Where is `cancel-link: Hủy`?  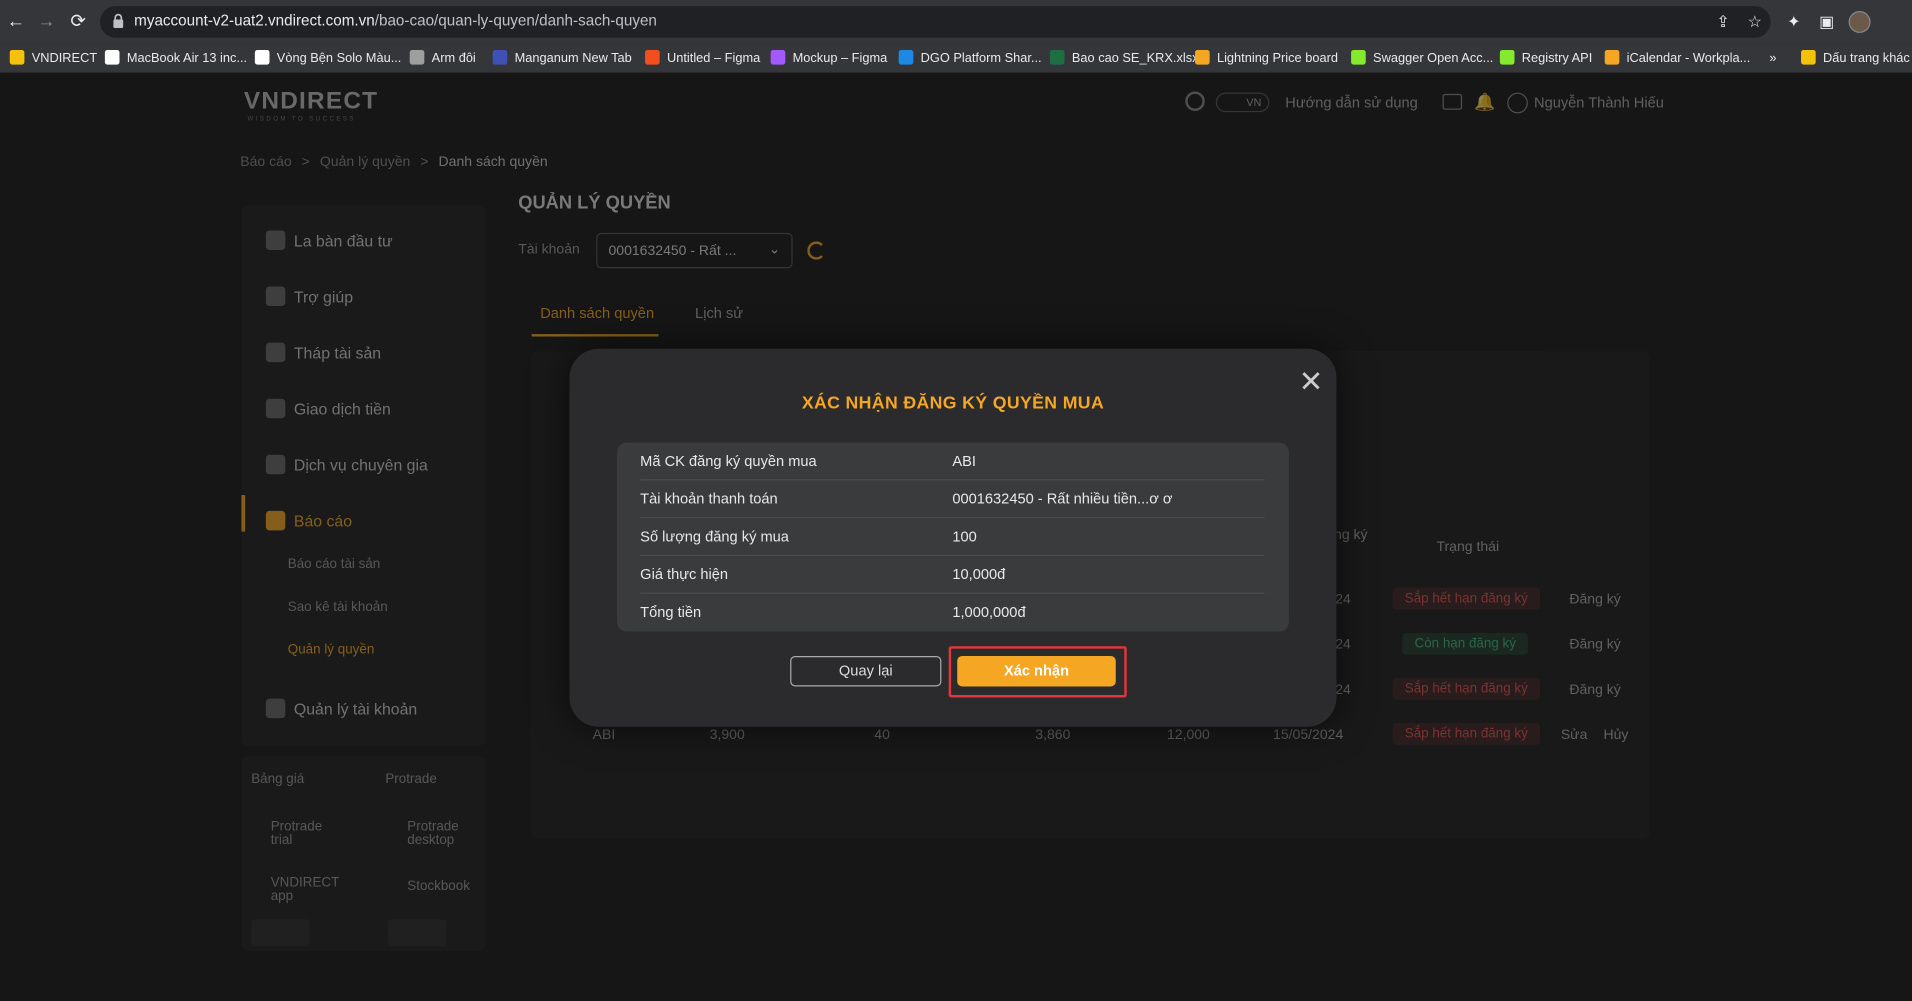 cancel-link: Hủy is located at coordinates (1616, 735).